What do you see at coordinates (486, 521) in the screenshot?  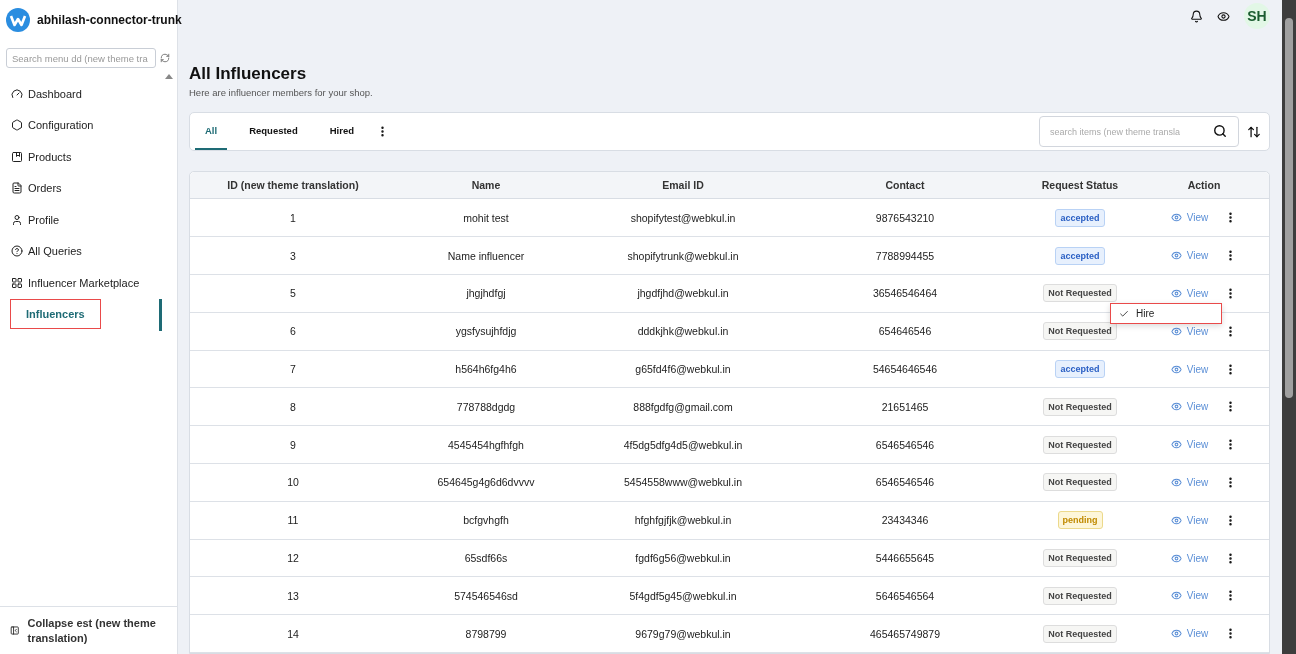 I see `table-cell-text: bcfgvhgfh` at bounding box center [486, 521].